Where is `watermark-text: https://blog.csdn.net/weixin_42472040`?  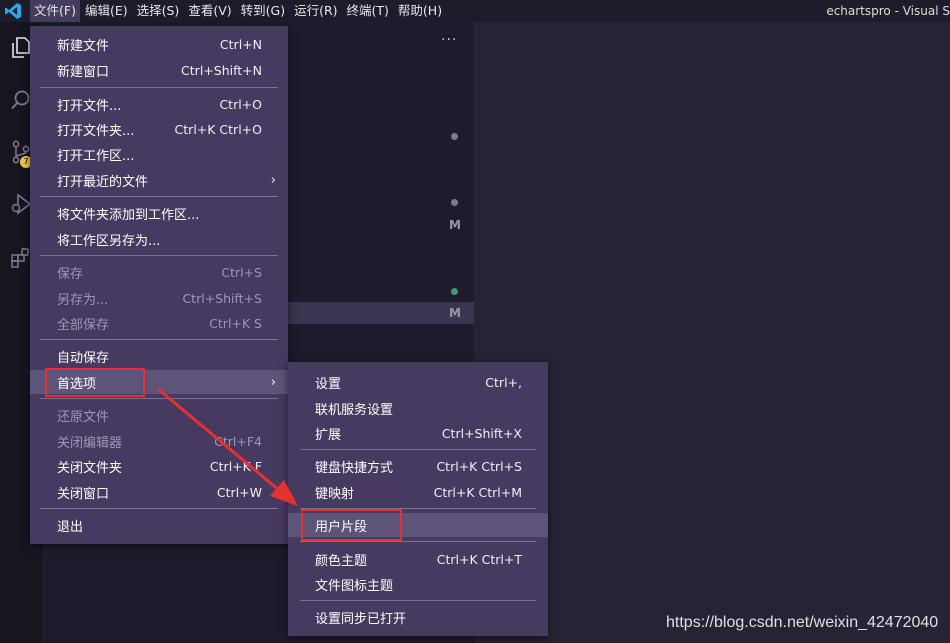 watermark-text: https://blog.csdn.net/weixin_42472040 is located at coordinates (802, 622).